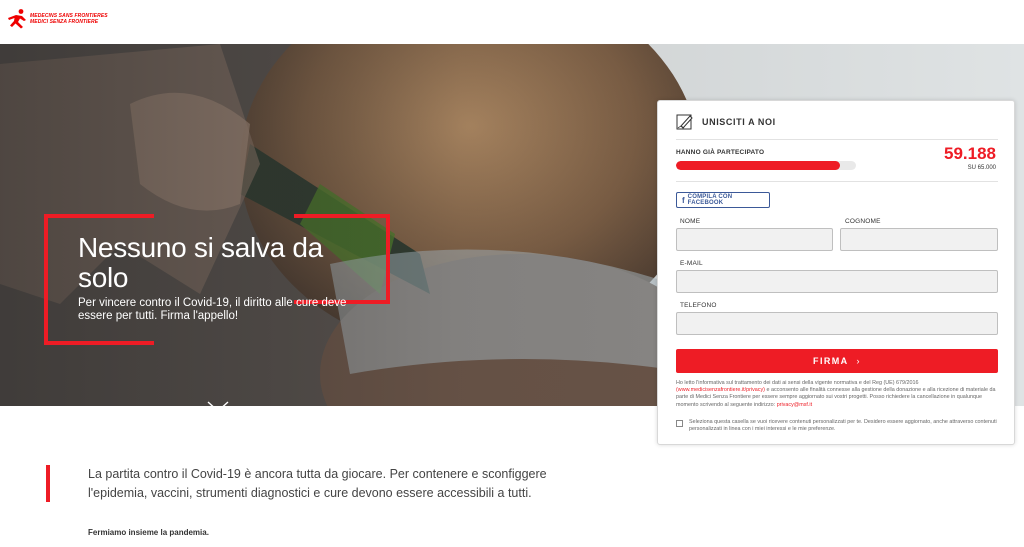  Describe the element at coordinates (679, 423) in the screenshot. I see `consent-checkbox` at that location.